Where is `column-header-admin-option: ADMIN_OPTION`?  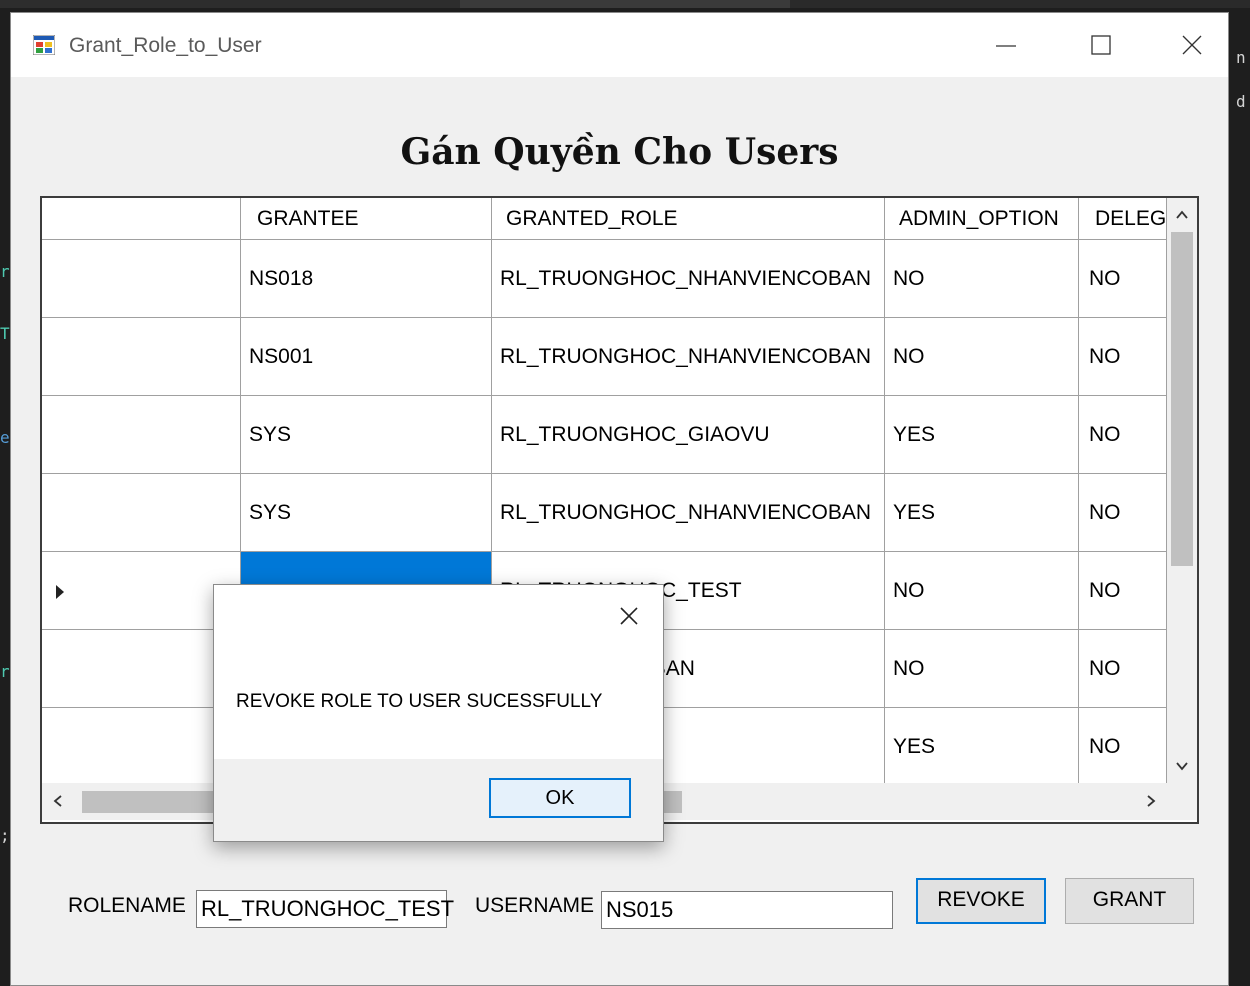 column-header-admin-option: ADMIN_OPTION is located at coordinates (982, 219).